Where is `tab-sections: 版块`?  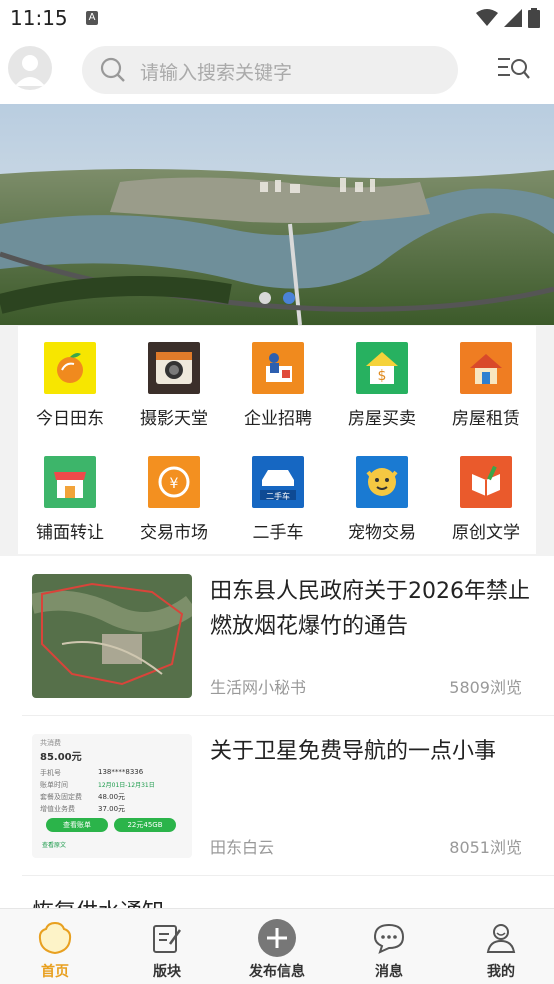 tab-sections: 版块 is located at coordinates (167, 949).